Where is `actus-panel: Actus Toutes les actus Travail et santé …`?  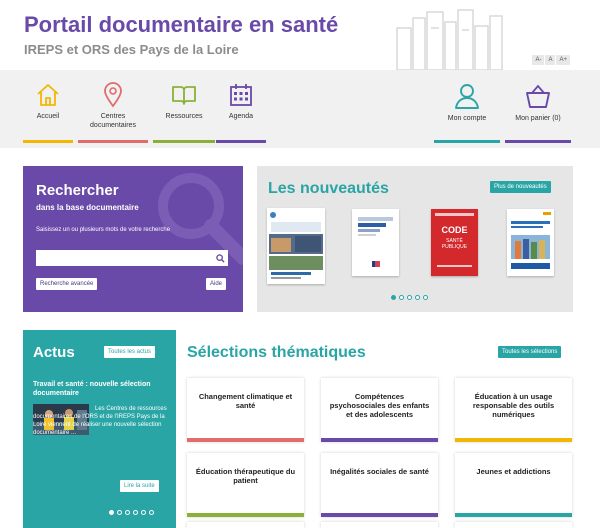
actus-panel: Actus Toutes les actus Travail et santé … is located at coordinates (99, 429).